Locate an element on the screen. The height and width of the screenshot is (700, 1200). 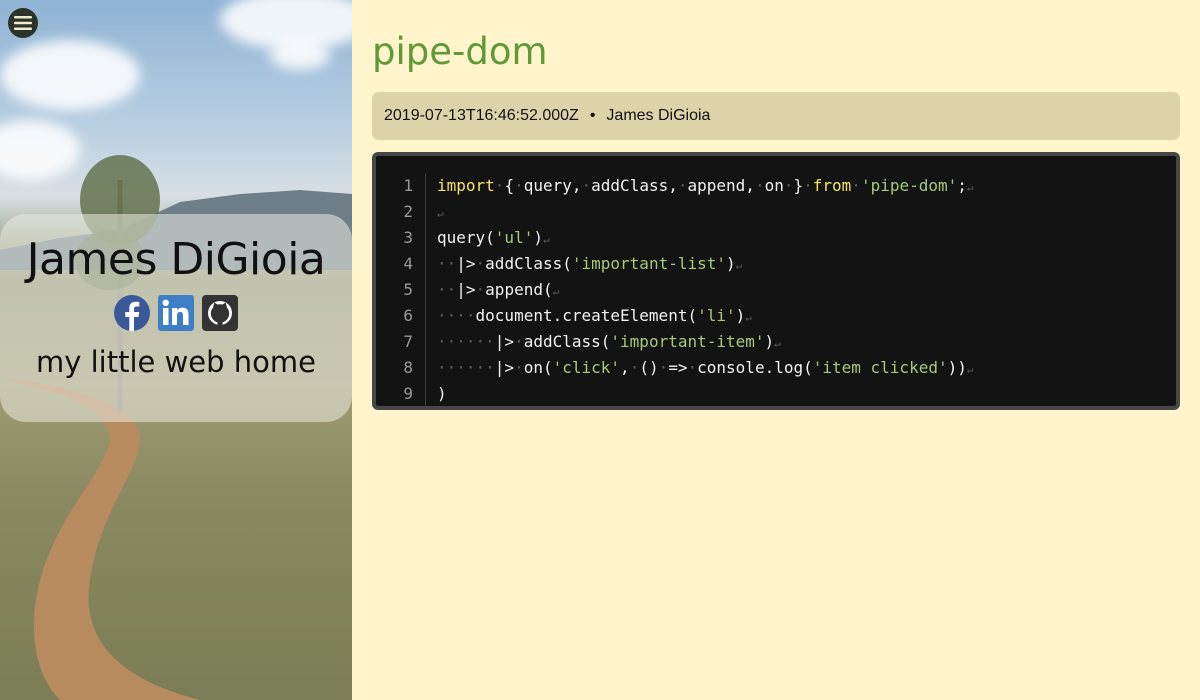
site-tagline: my little web home is located at coordinates (175, 362).